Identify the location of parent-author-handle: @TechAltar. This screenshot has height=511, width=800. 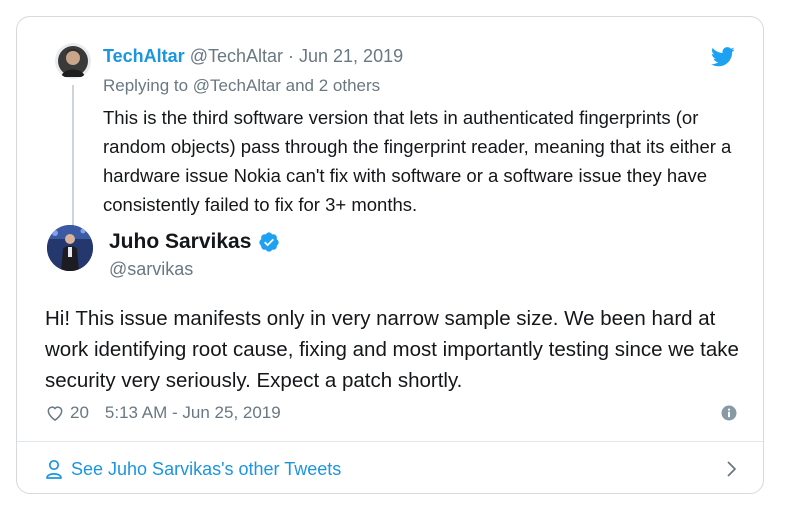
(236, 56).